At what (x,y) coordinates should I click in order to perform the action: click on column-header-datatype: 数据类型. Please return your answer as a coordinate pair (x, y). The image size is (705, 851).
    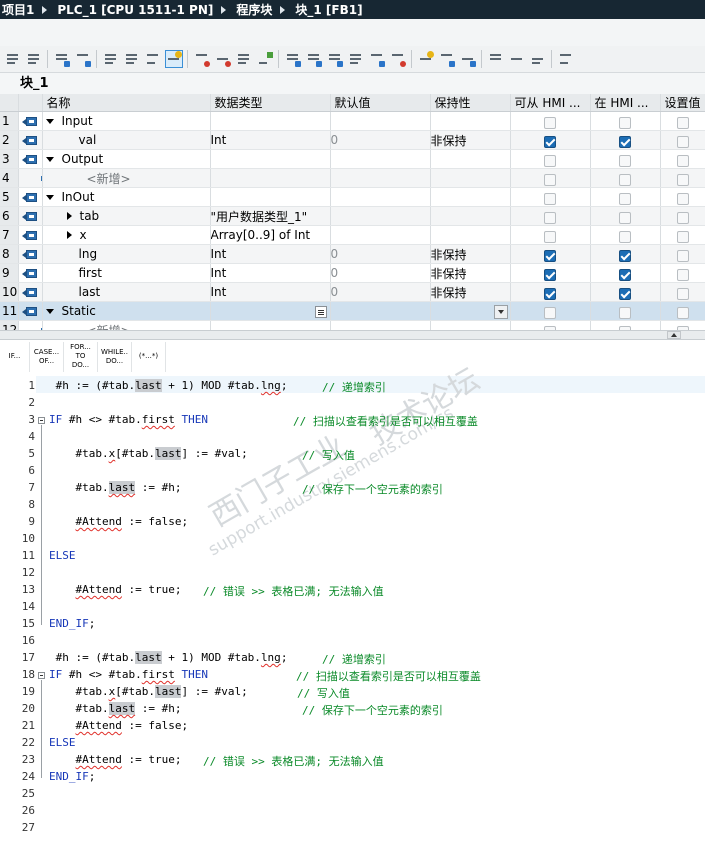
    Looking at the image, I should click on (270, 103).